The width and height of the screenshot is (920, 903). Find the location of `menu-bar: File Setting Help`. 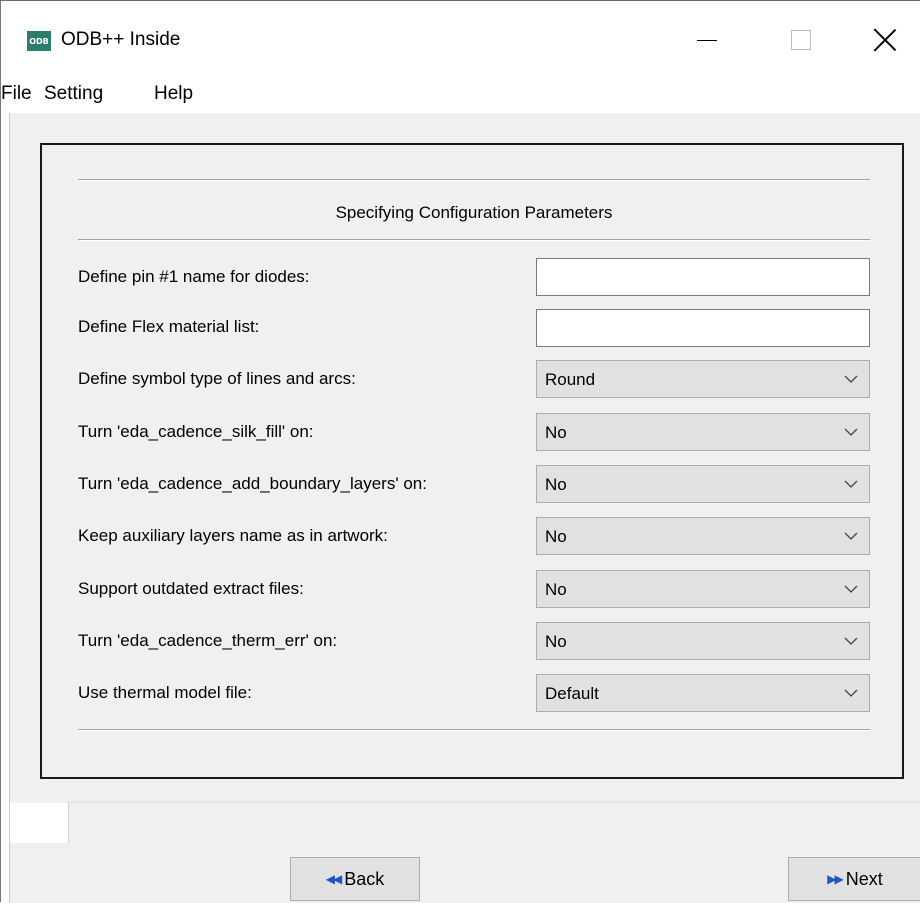

menu-bar: File Setting Help is located at coordinates (460, 94).